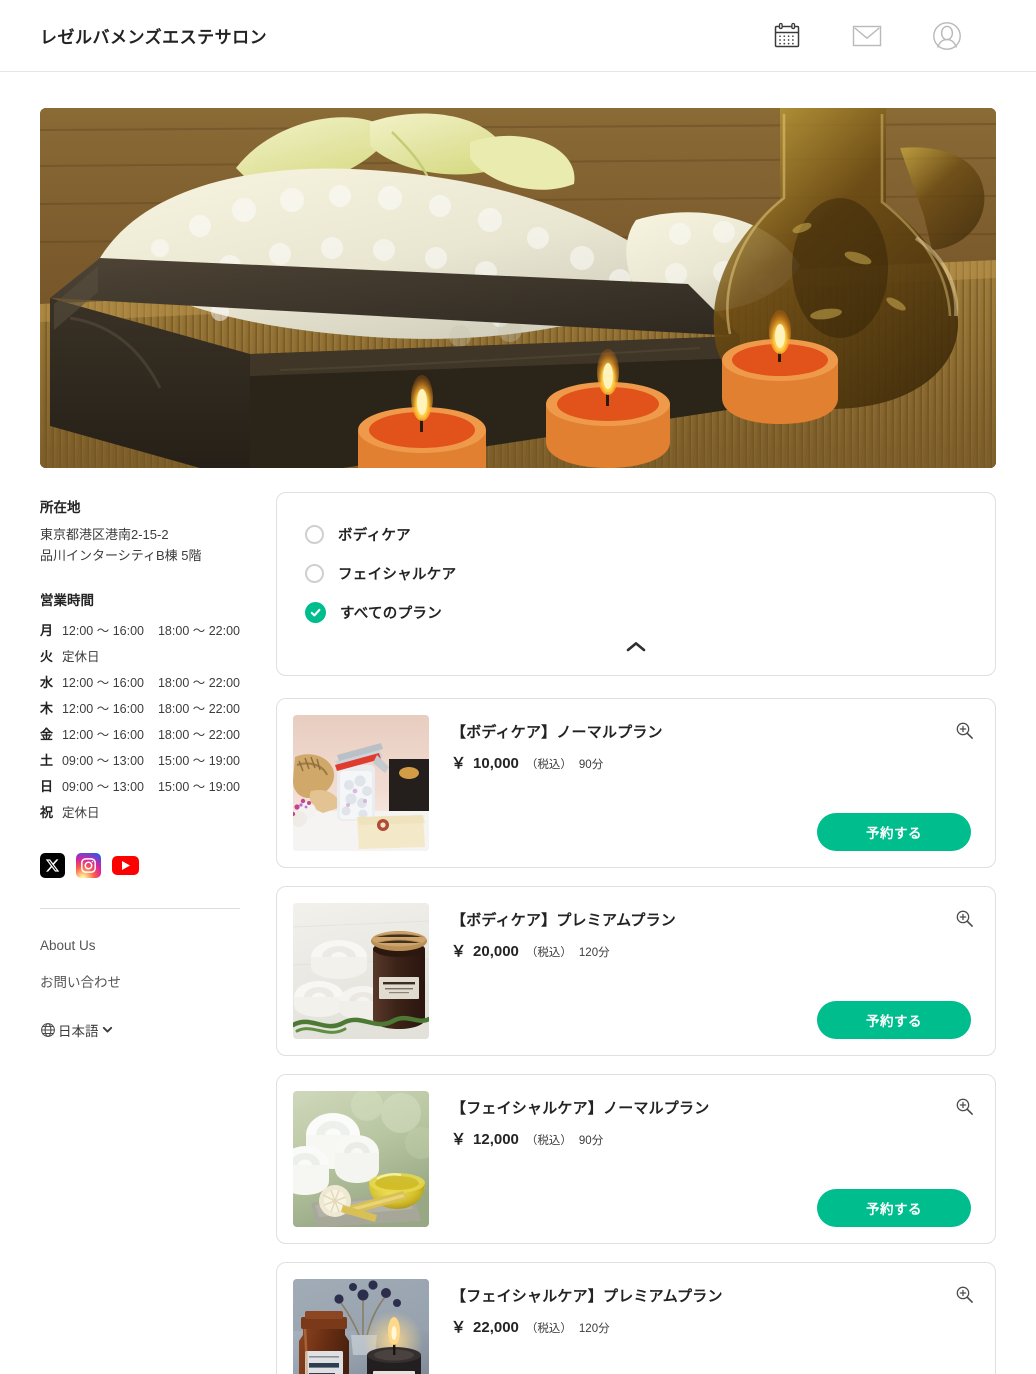 This screenshot has width=1036, height=1374. I want to click on plan-price-row: ￥ 20,000 （税込） 120分, so click(715, 950).